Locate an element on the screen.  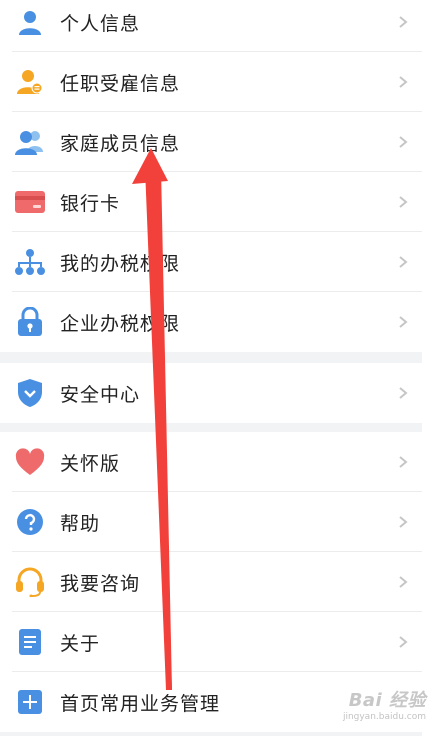
menu-item-personal-info: 个人信息 is located at coordinates (211, 26).